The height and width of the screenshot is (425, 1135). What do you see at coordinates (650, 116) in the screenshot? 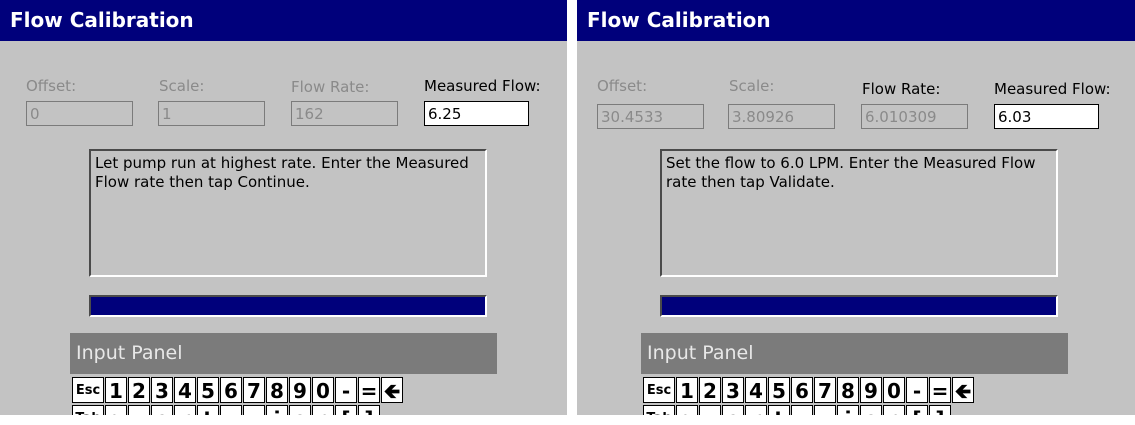
I see `offset-field: 30.4533` at bounding box center [650, 116].